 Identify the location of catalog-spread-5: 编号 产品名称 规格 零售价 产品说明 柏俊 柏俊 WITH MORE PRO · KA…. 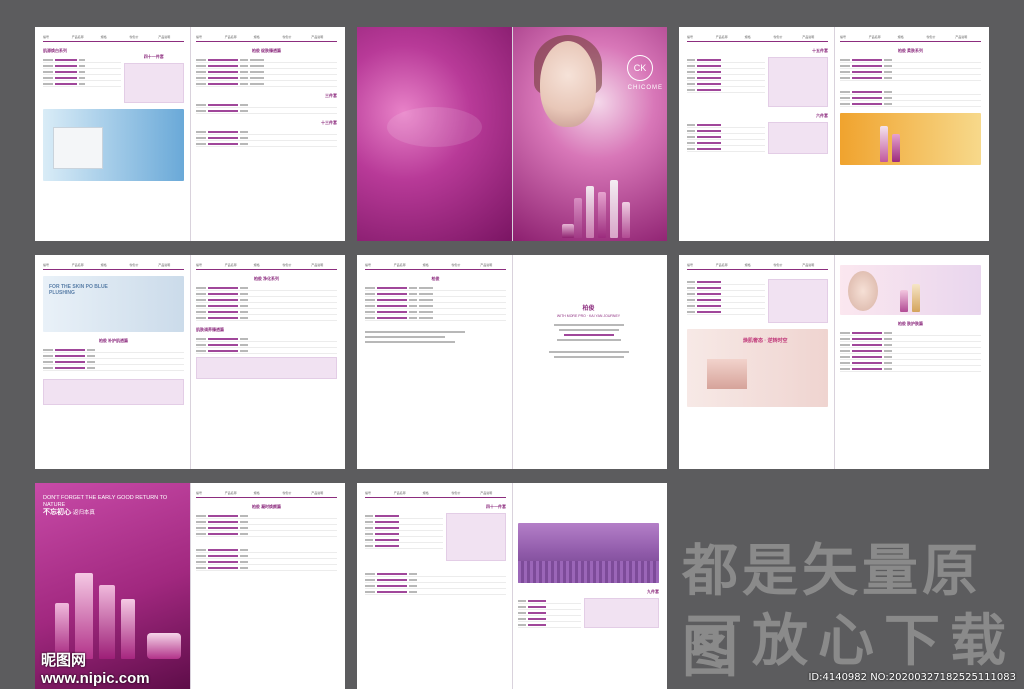
(512, 362).